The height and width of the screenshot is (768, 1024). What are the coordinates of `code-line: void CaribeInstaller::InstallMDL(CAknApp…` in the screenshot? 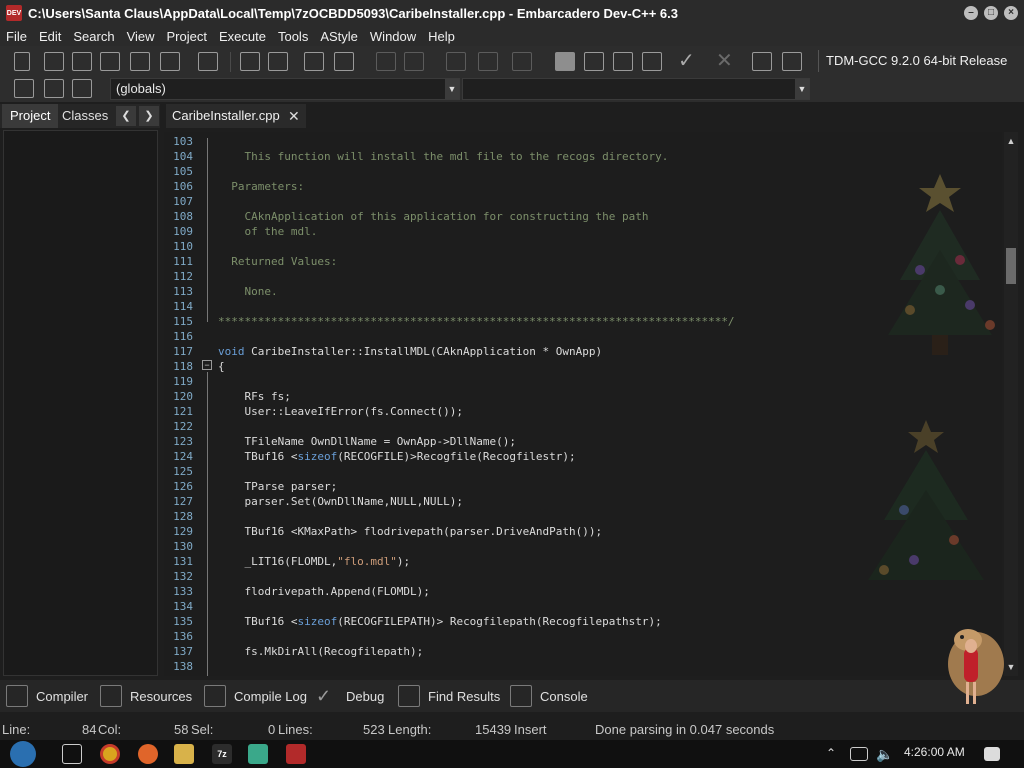 It's located at (410, 351).